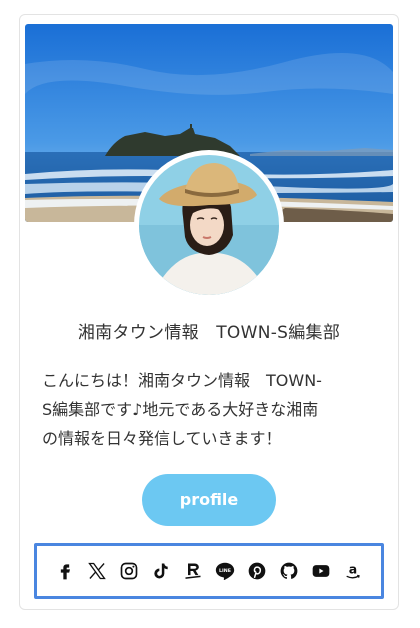  What do you see at coordinates (209, 500) in the screenshot?
I see `profile-button: profile` at bounding box center [209, 500].